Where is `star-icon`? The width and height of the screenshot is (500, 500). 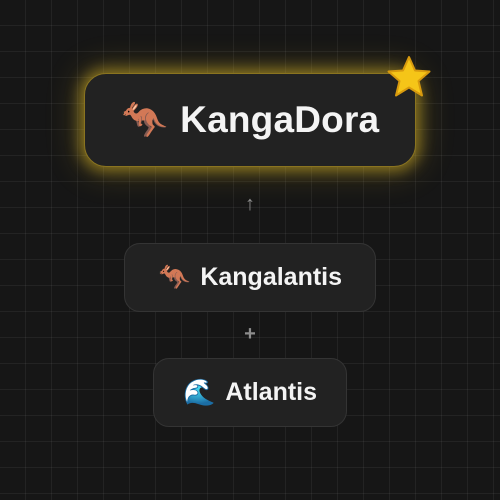 star-icon is located at coordinates (409, 76).